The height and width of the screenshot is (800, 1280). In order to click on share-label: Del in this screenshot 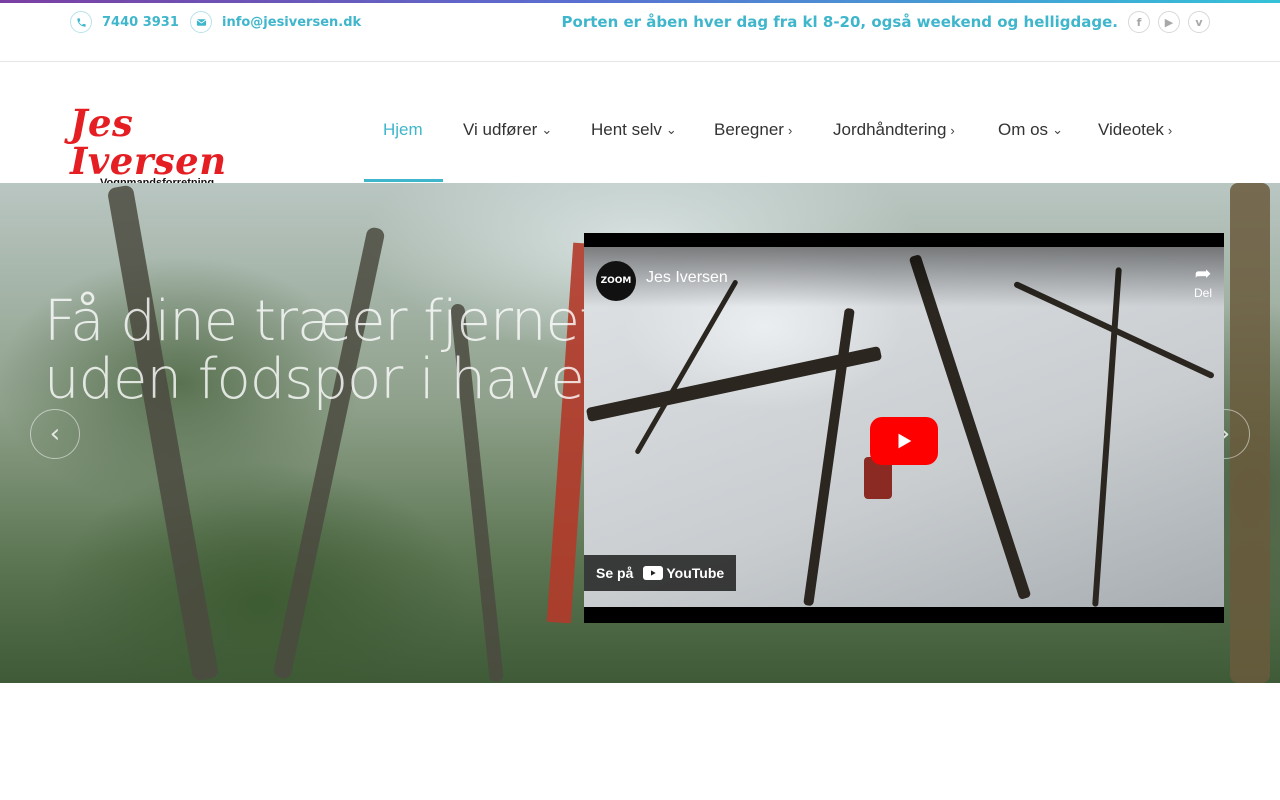, I will do `click(1202, 293)`.